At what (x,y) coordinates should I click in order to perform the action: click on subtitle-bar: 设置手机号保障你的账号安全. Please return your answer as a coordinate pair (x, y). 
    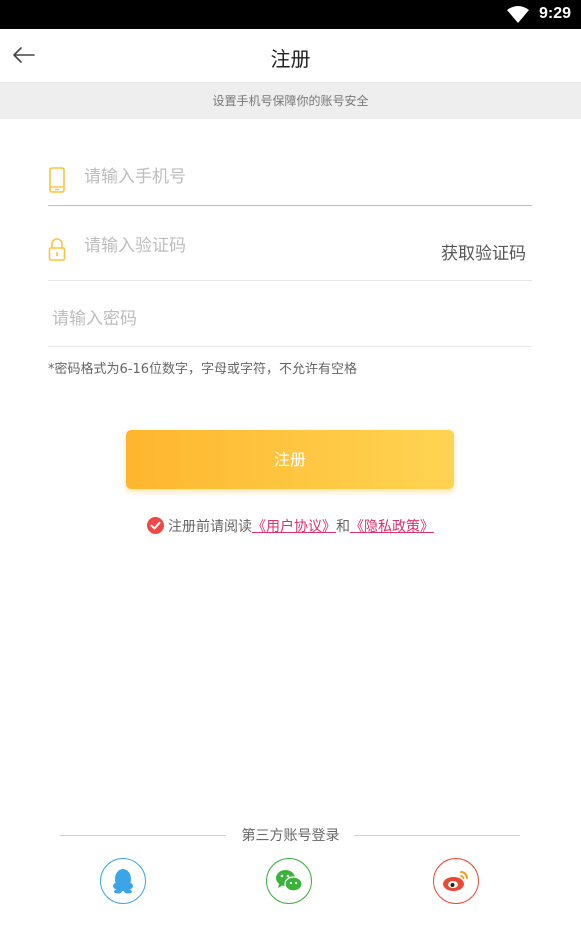
    Looking at the image, I should click on (290, 101).